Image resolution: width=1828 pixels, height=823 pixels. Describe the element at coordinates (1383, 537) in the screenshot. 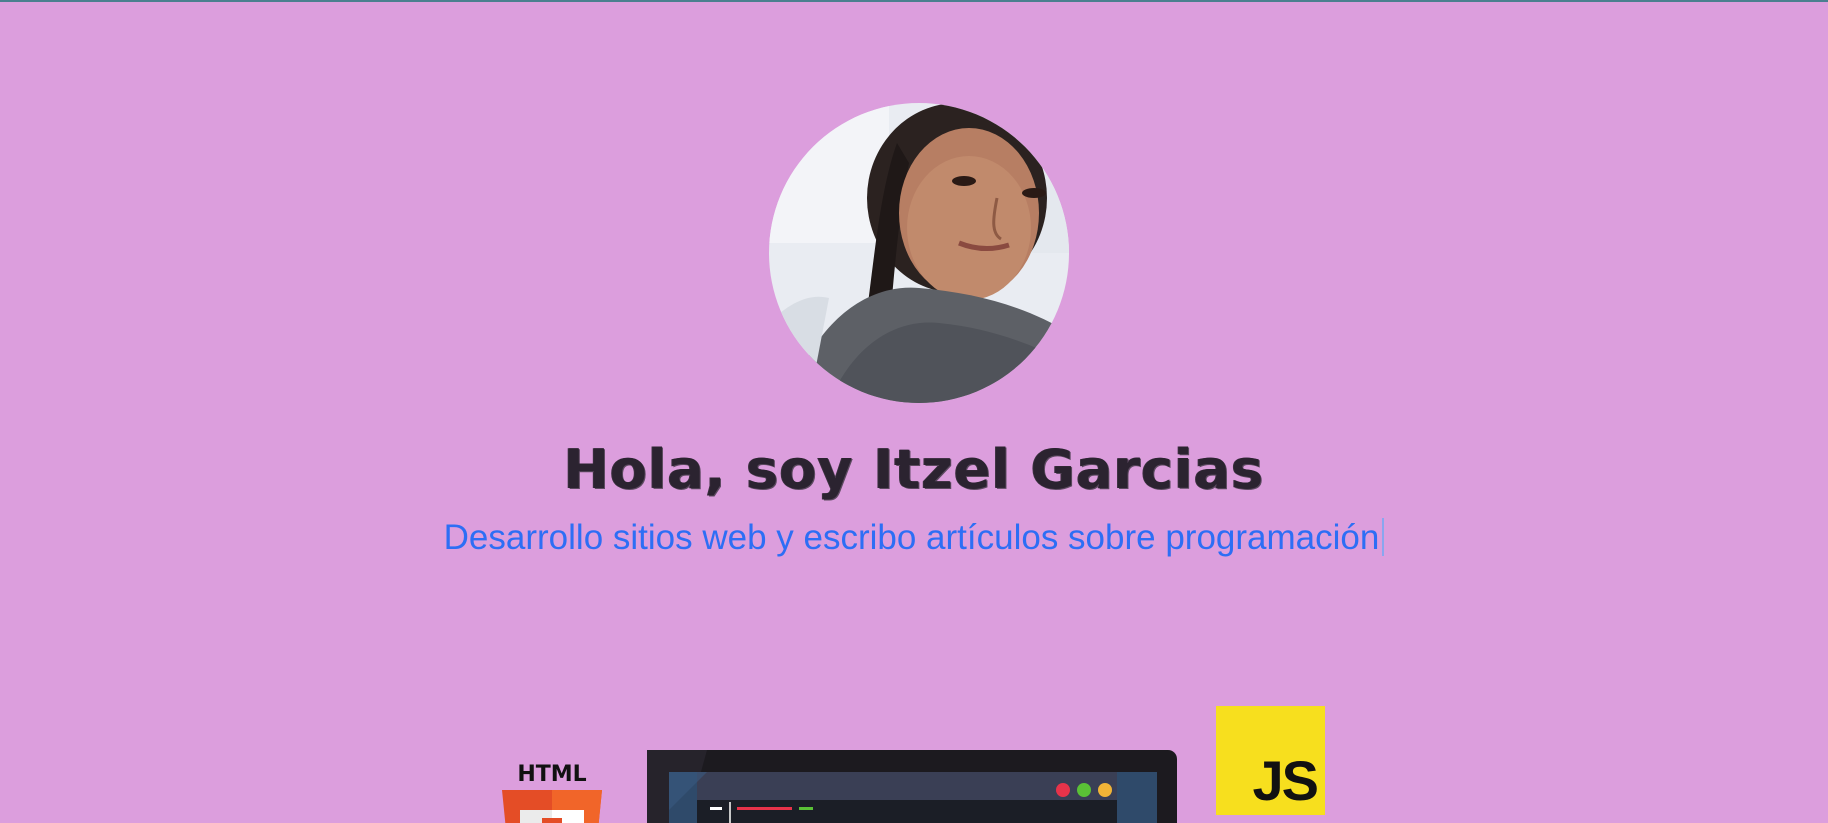

I see `typing-caret` at that location.